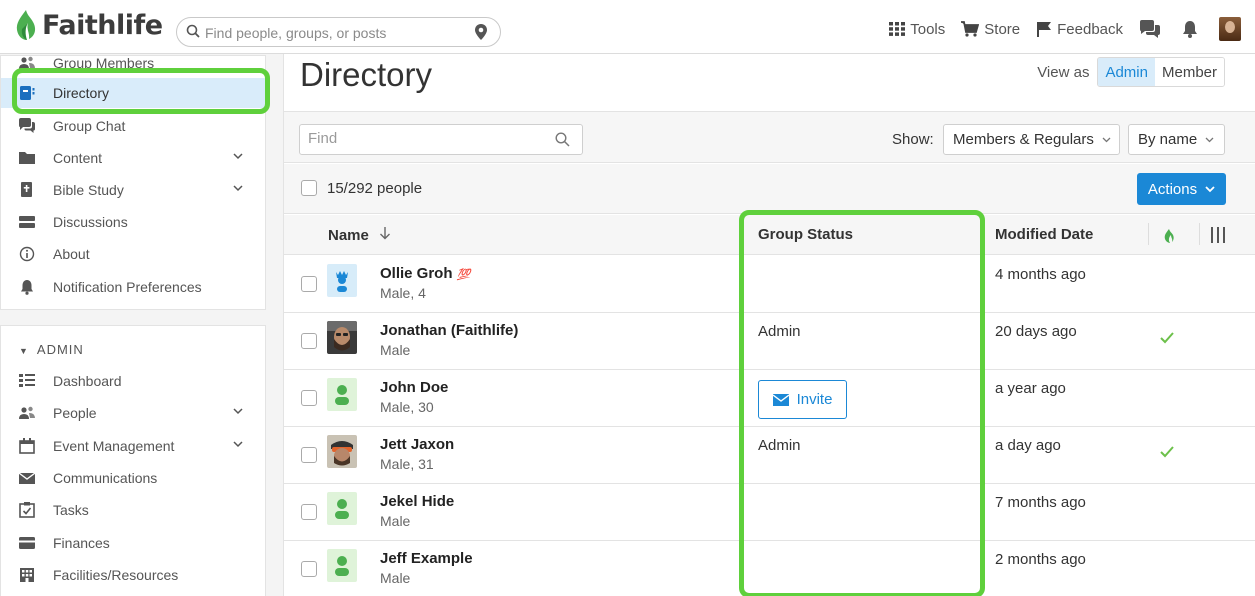  What do you see at coordinates (928, 29) in the screenshot?
I see `tools-label: Tools` at bounding box center [928, 29].